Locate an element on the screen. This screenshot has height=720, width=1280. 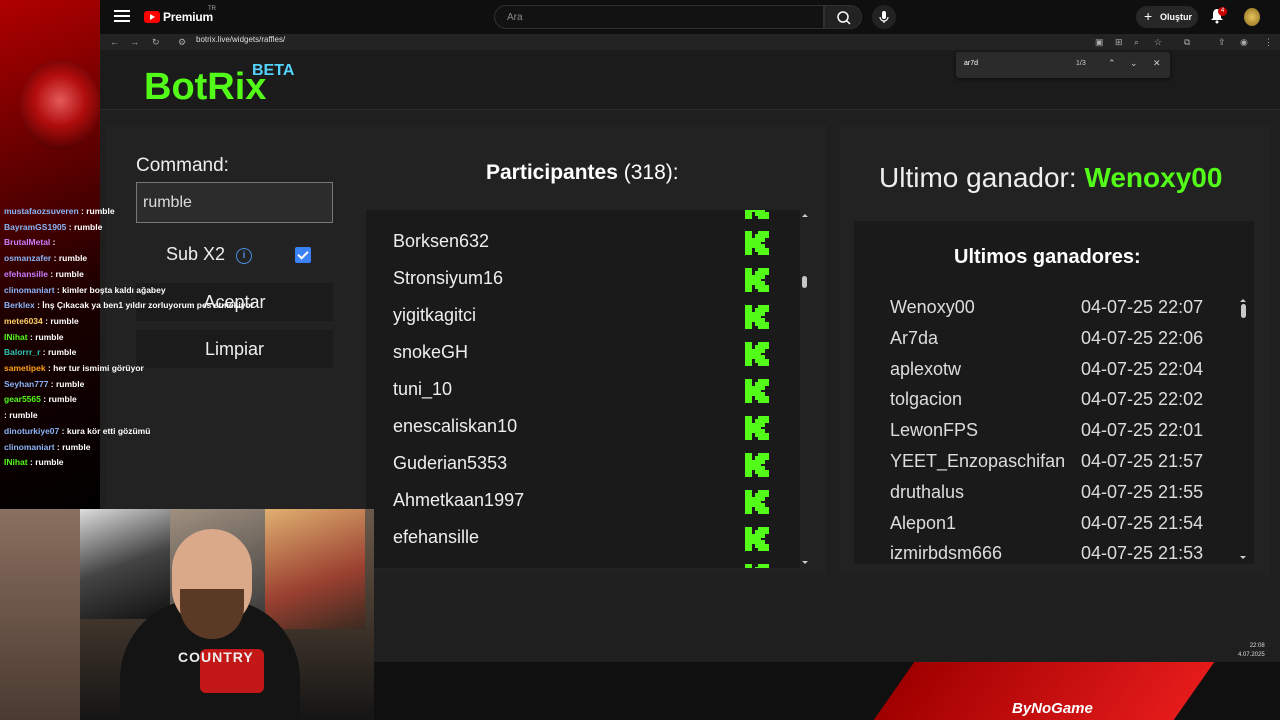
youtube-premium-label: Premium is located at coordinates (188, 17).